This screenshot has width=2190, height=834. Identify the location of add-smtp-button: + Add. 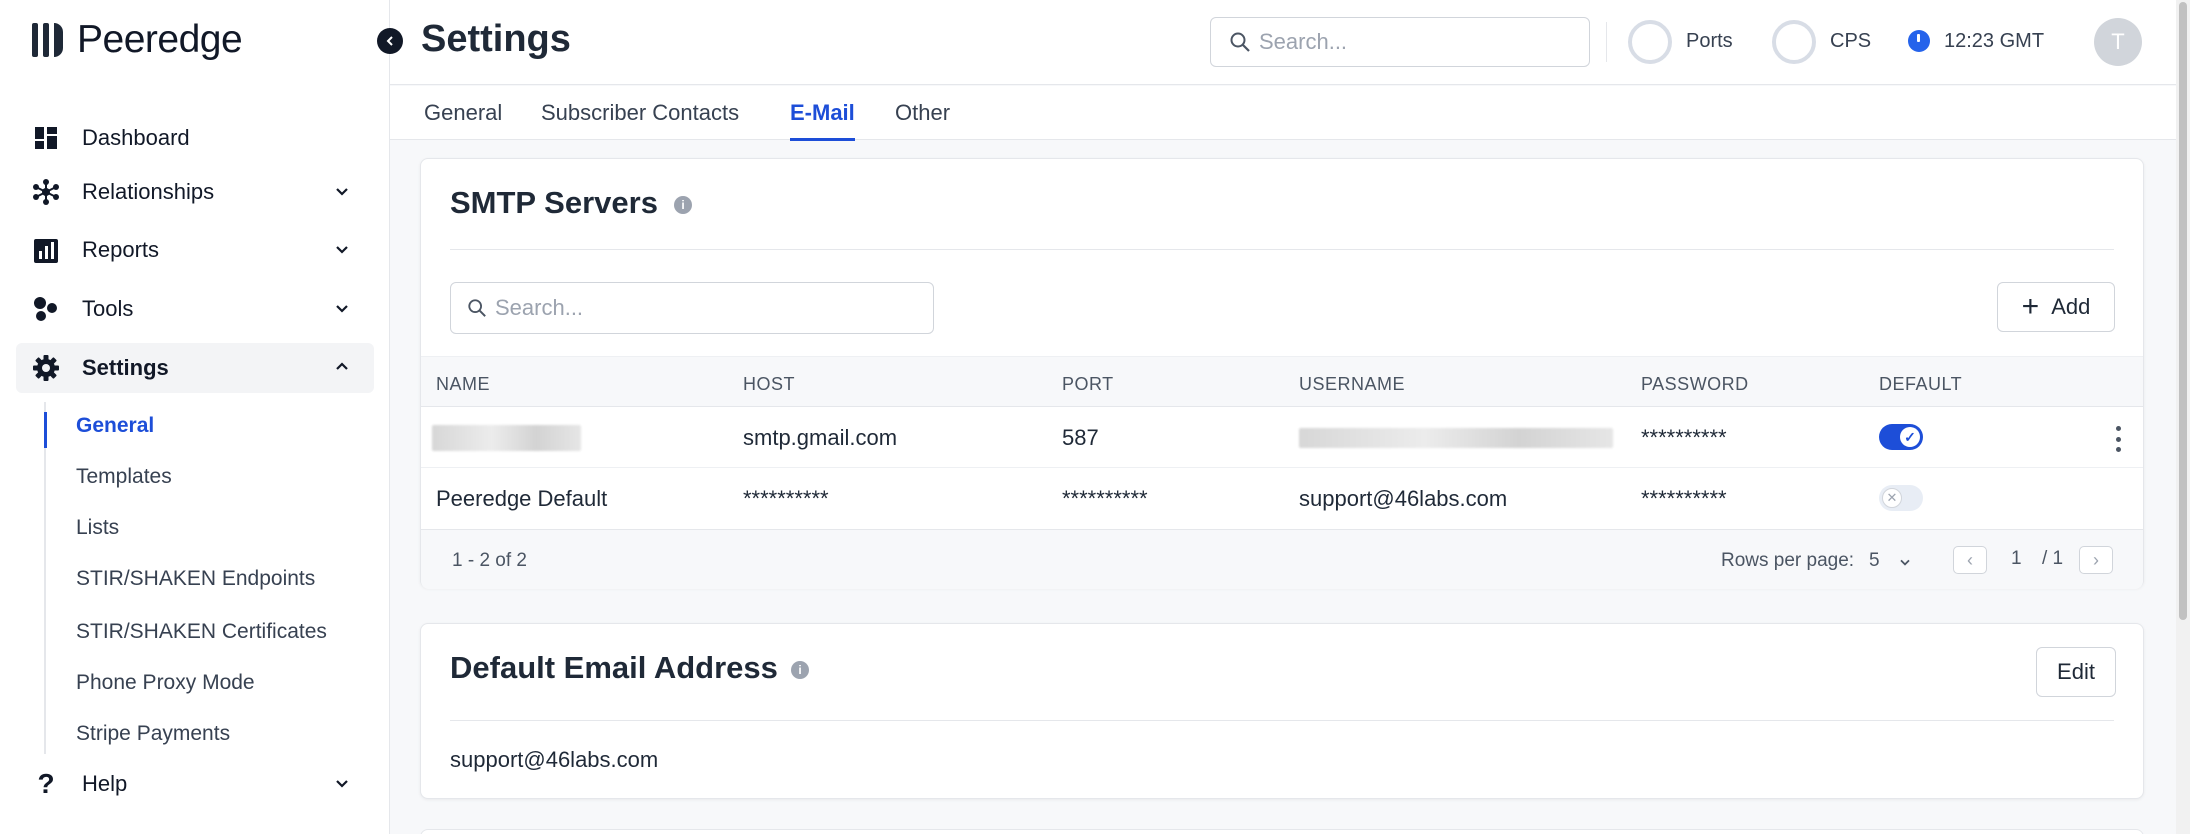
(2056, 307).